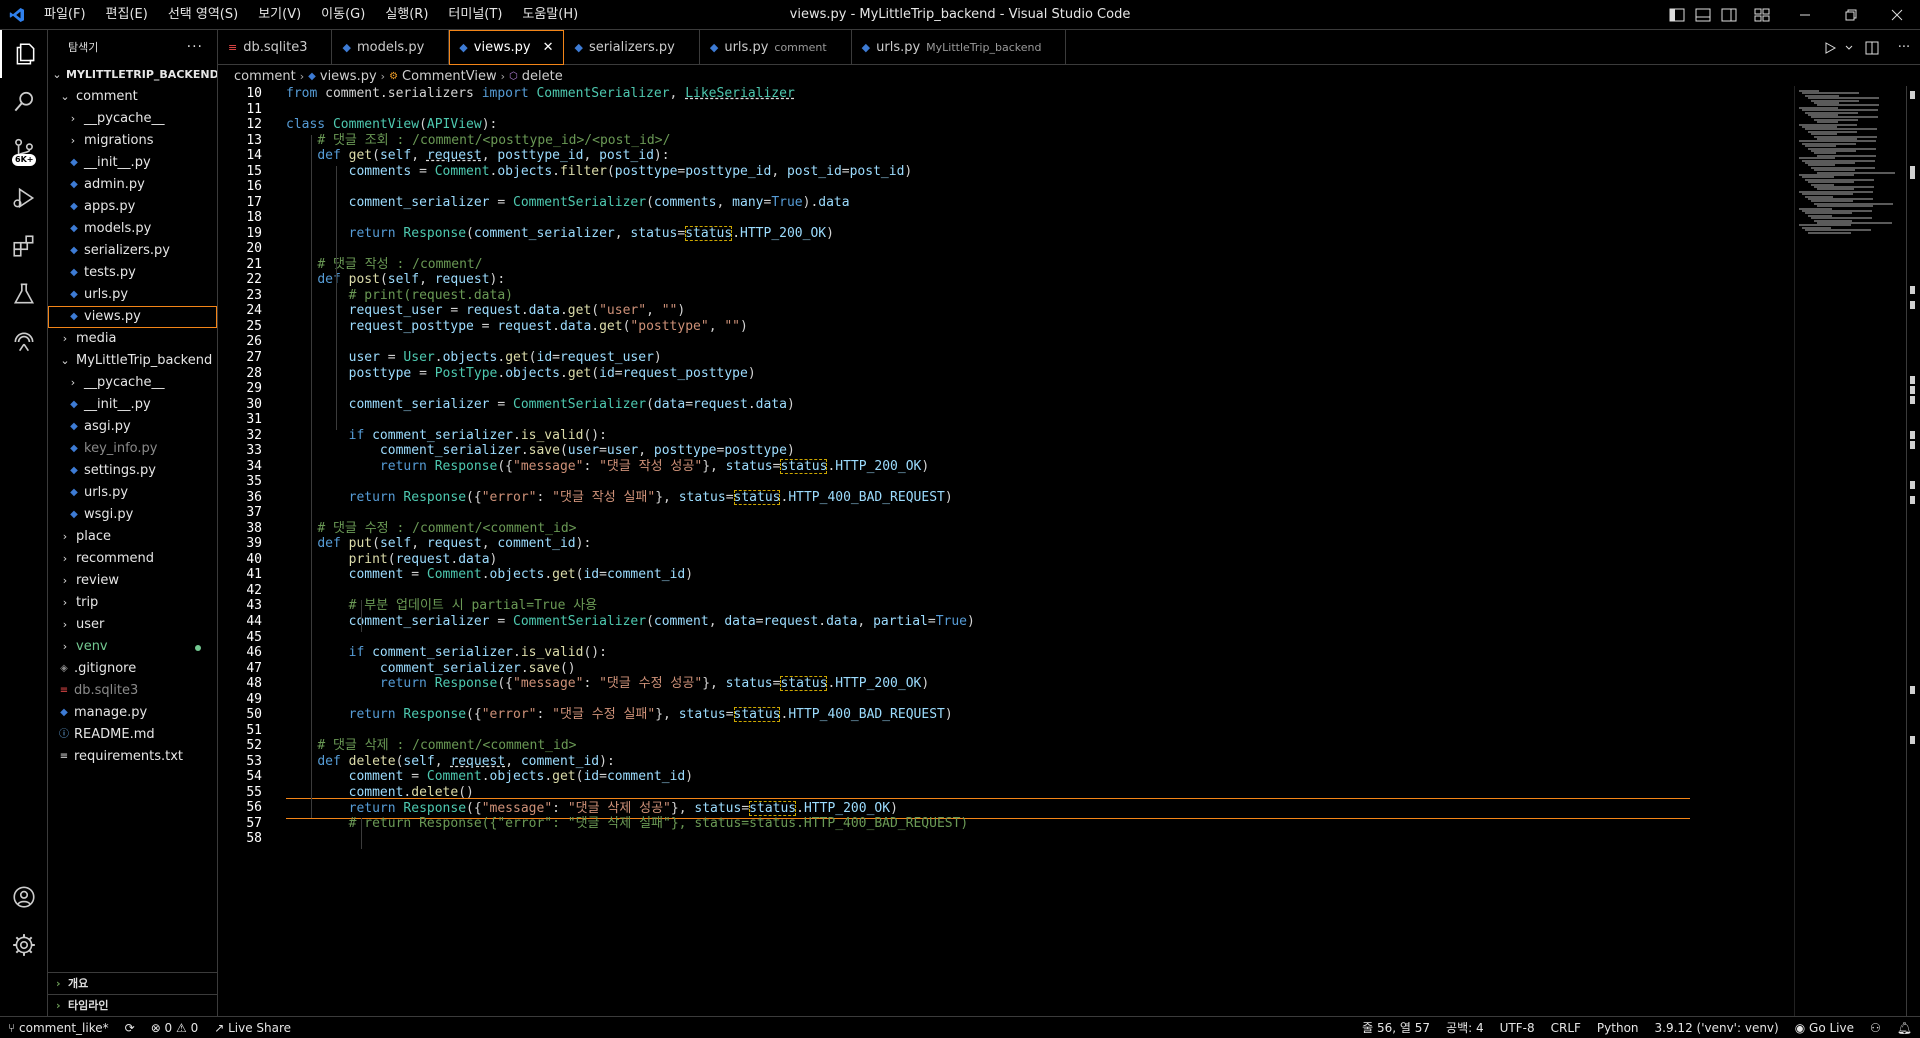 The width and height of the screenshot is (1920, 1038). I want to click on menu-item: 도움말(H), so click(550, 15).